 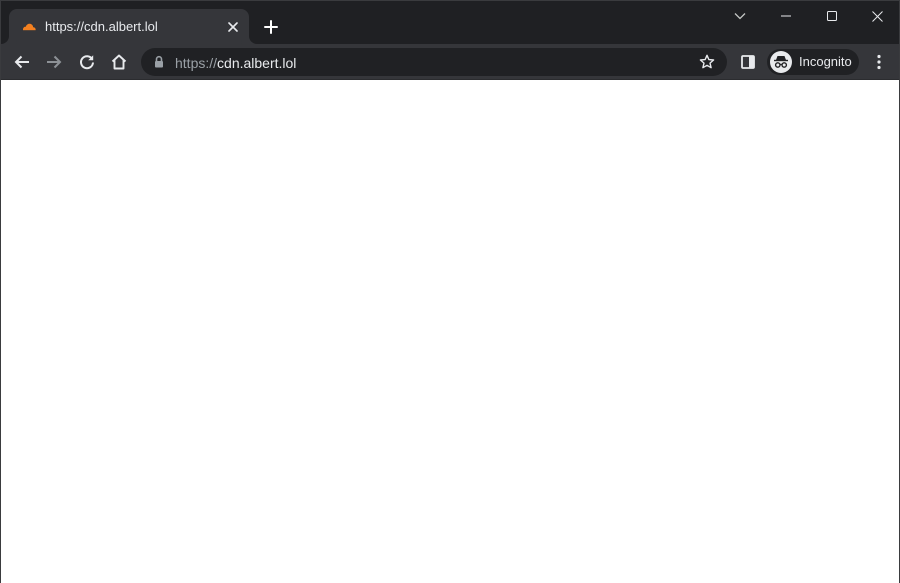 I want to click on incognito-icon, so click(x=781, y=62).